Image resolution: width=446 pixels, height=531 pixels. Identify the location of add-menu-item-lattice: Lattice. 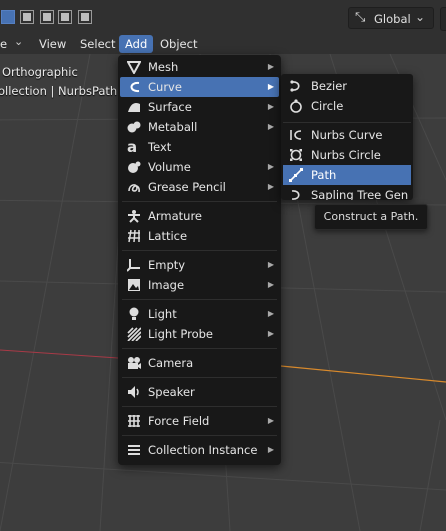
(199, 236).